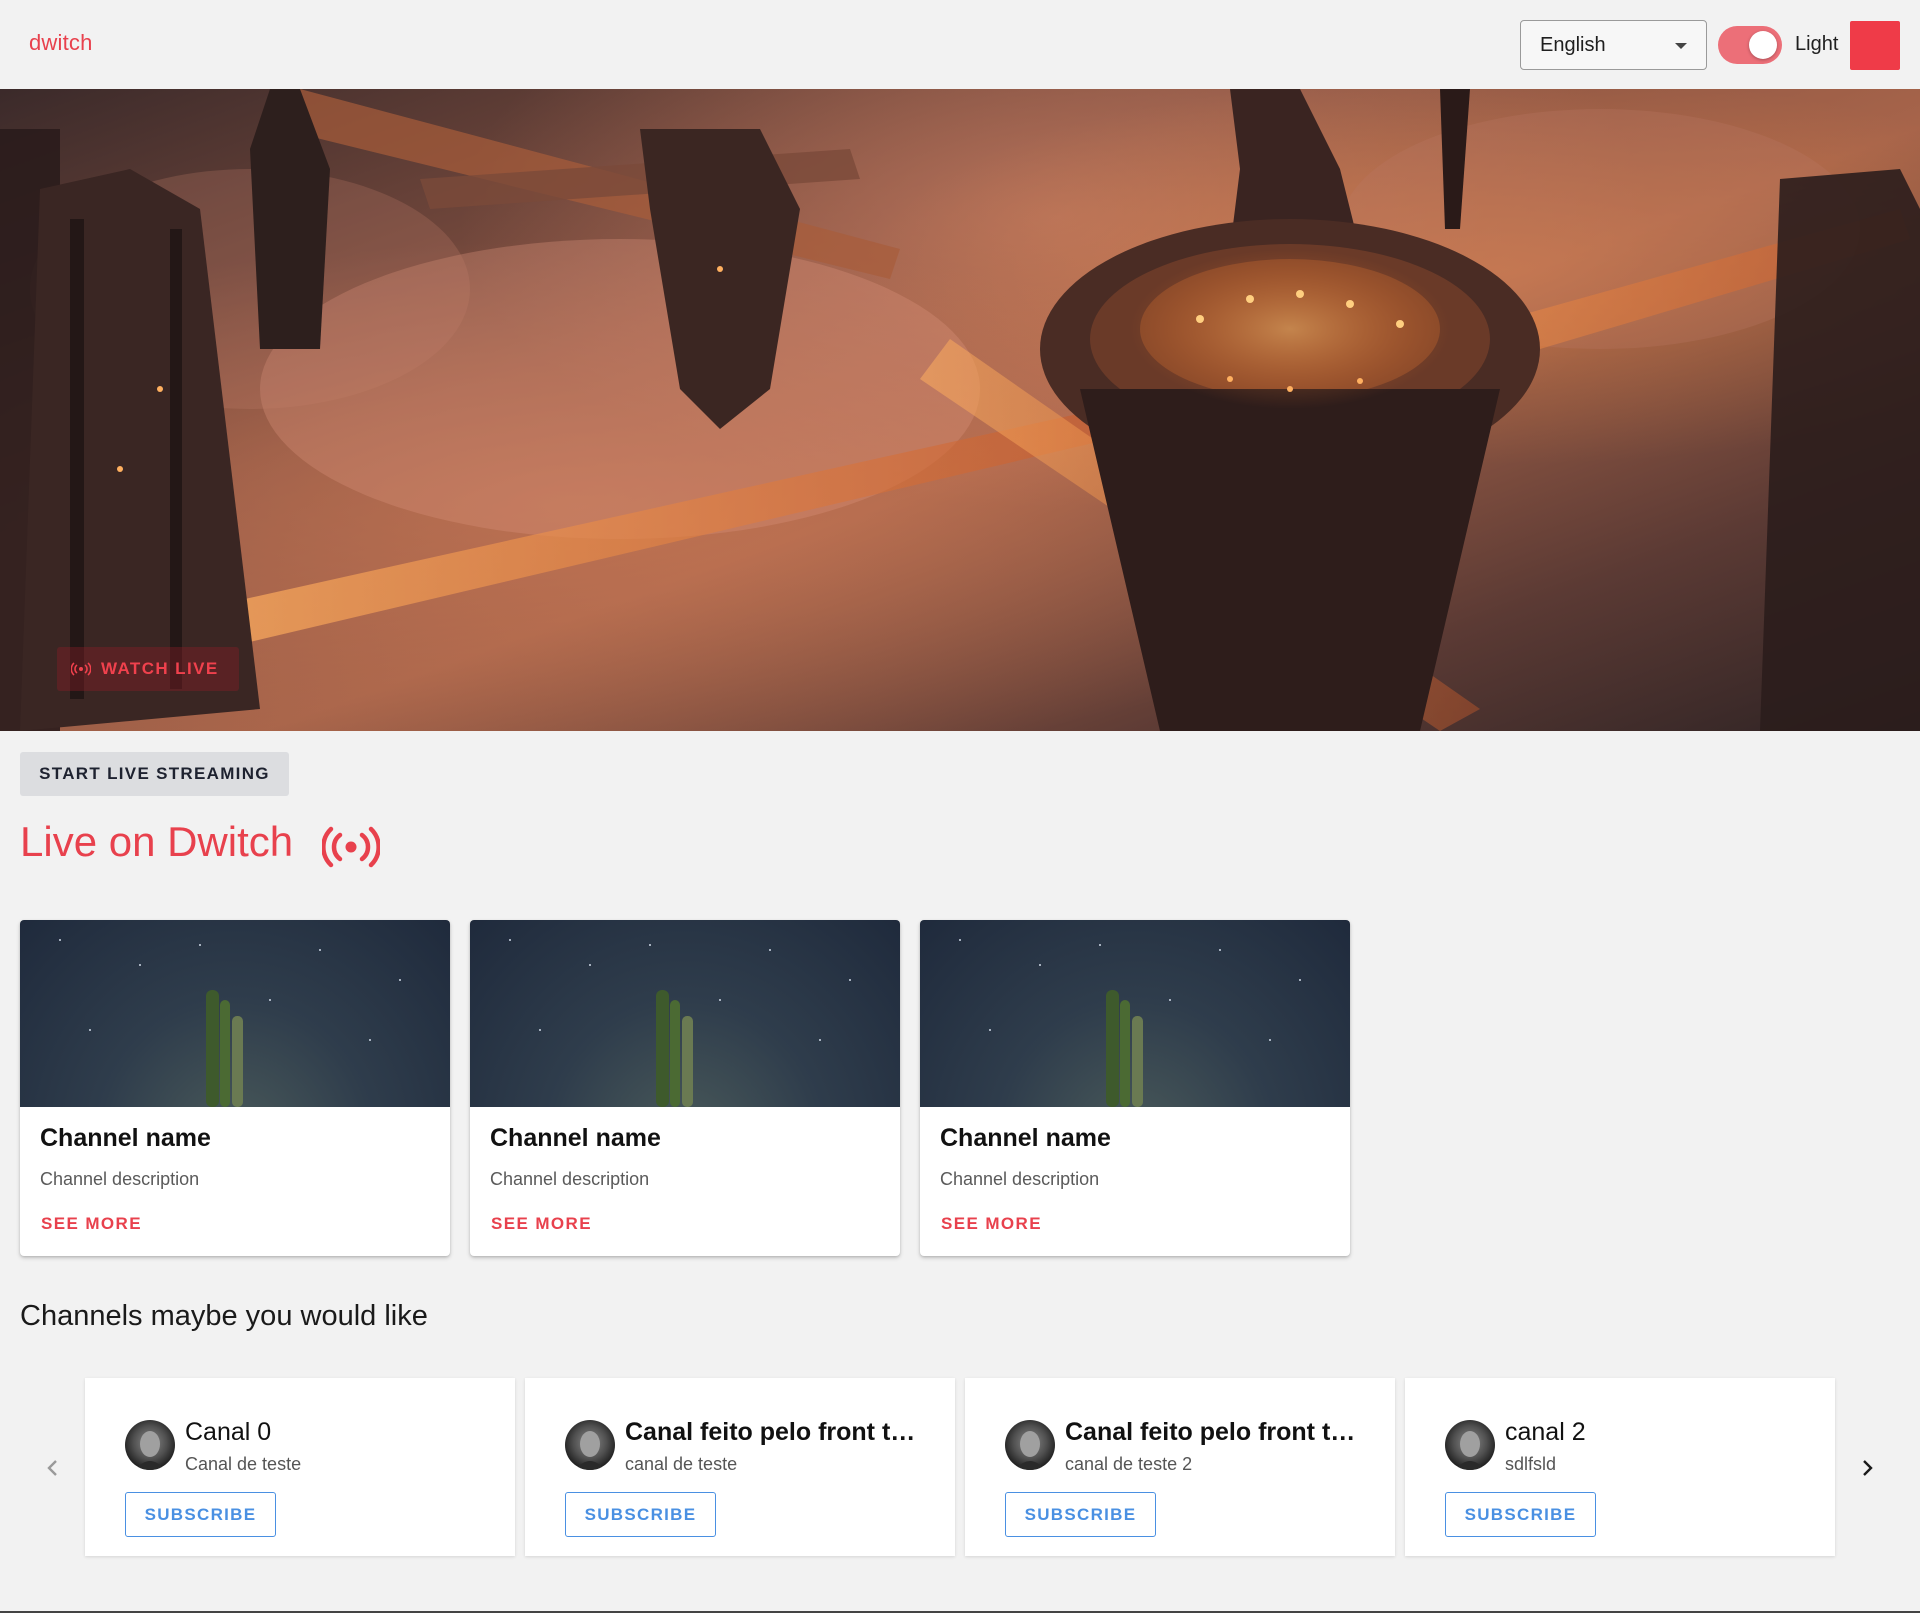  I want to click on chevron-right-icon, so click(1868, 1468).